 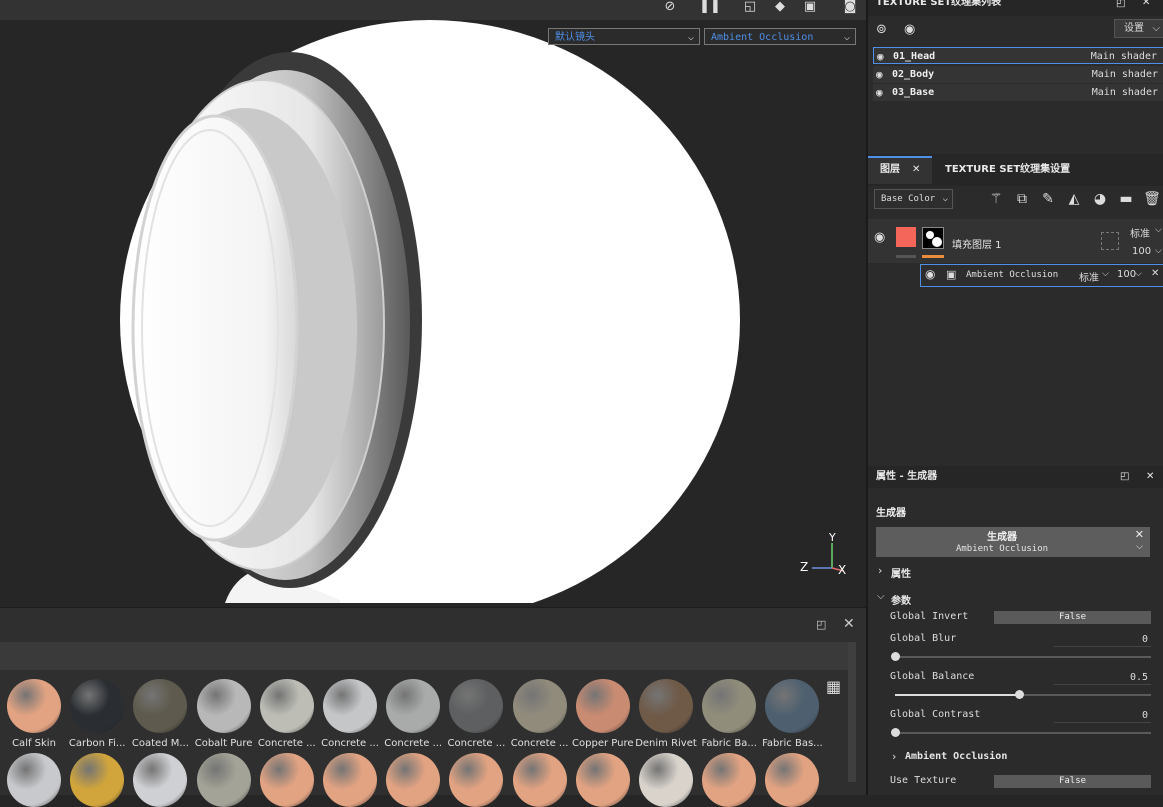 What do you see at coordinates (780, 8) in the screenshot?
I see `cube-icon: ◆` at bounding box center [780, 8].